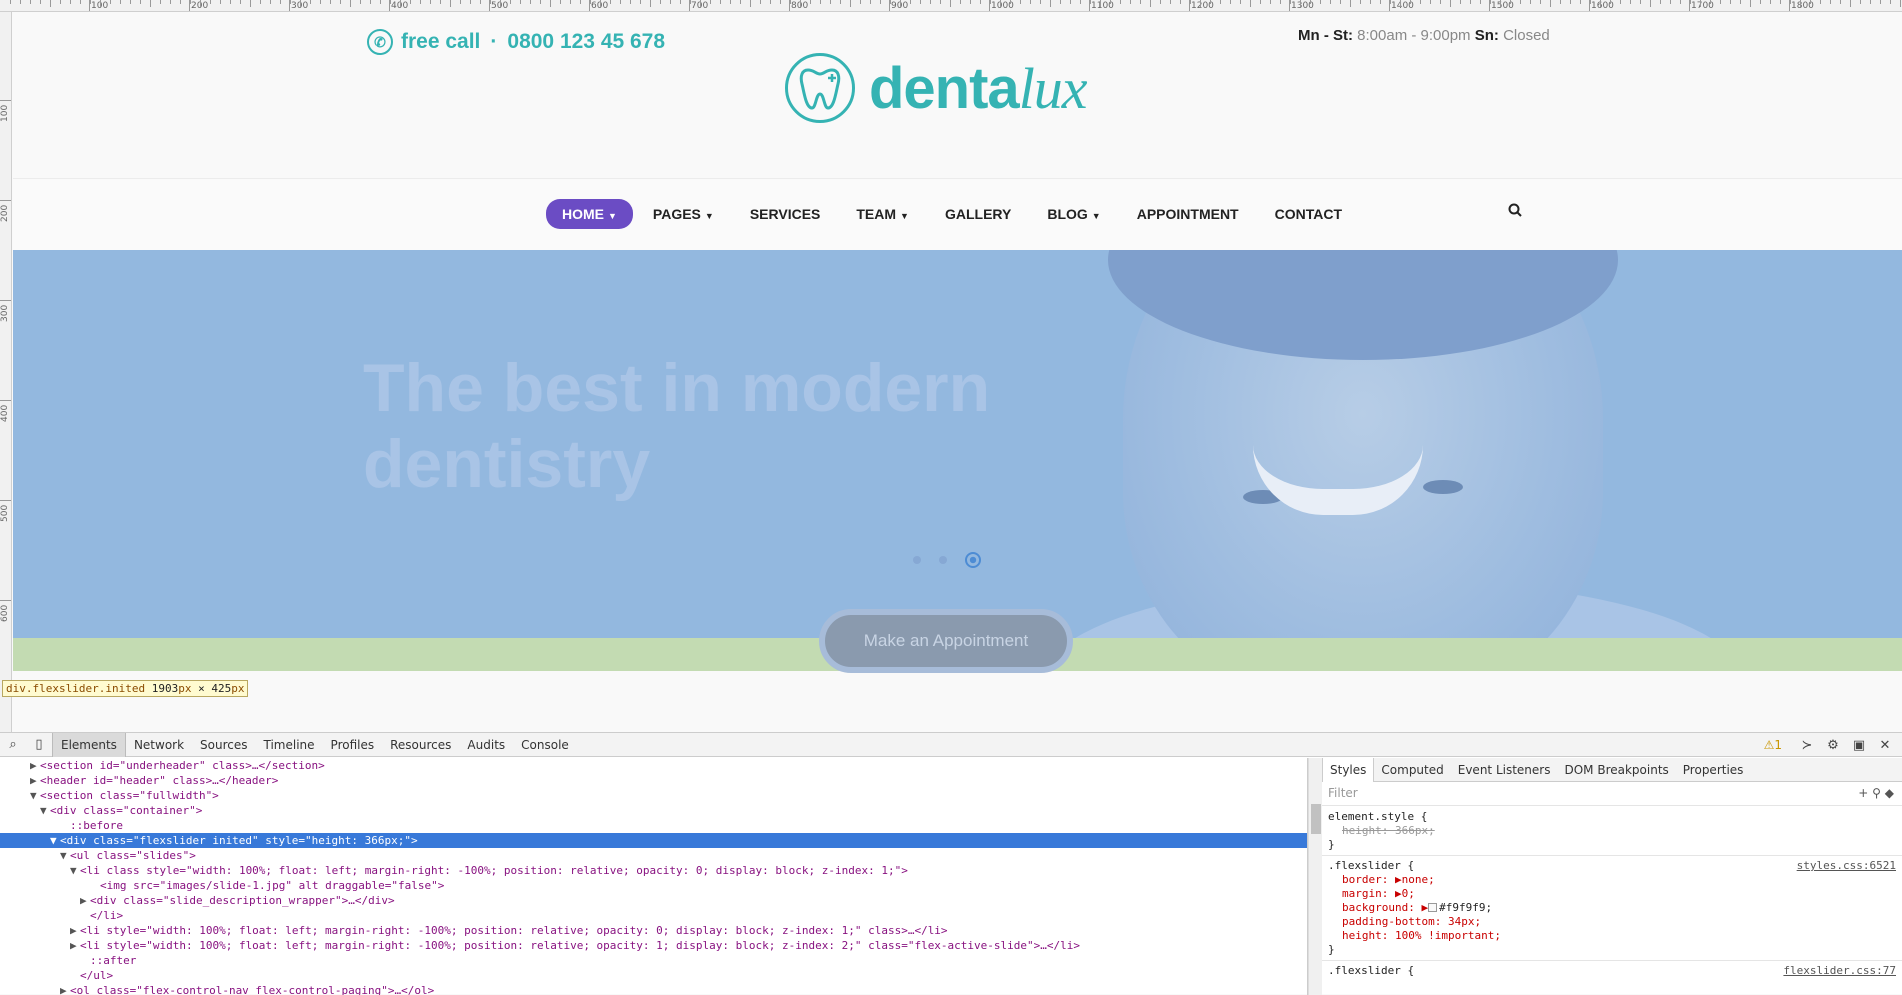 This screenshot has width=1902, height=995. I want to click on rule-property: margin: ▶0;, so click(1612, 894).